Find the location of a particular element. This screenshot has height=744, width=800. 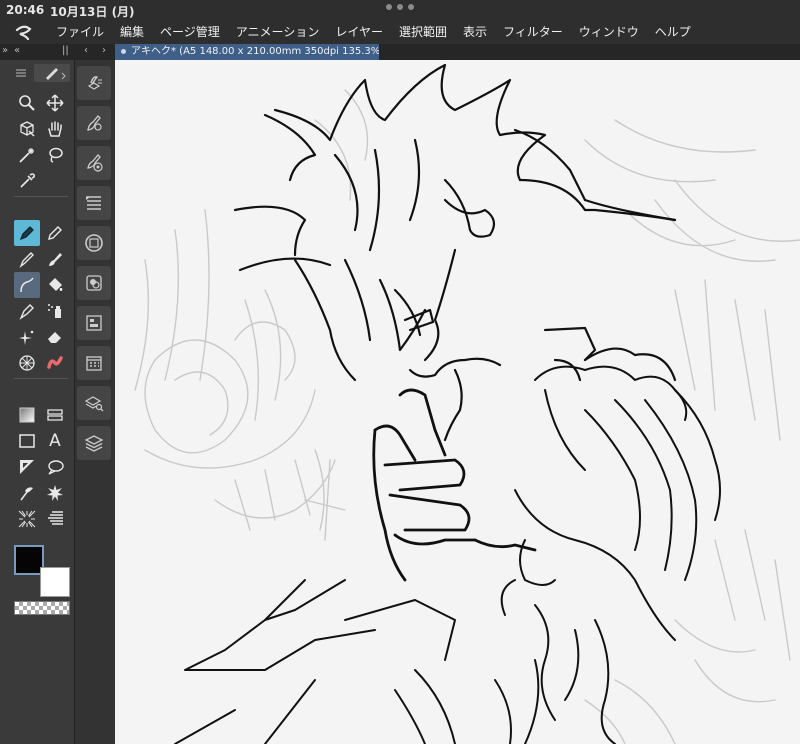

hand-tool is located at coordinates (55, 129).